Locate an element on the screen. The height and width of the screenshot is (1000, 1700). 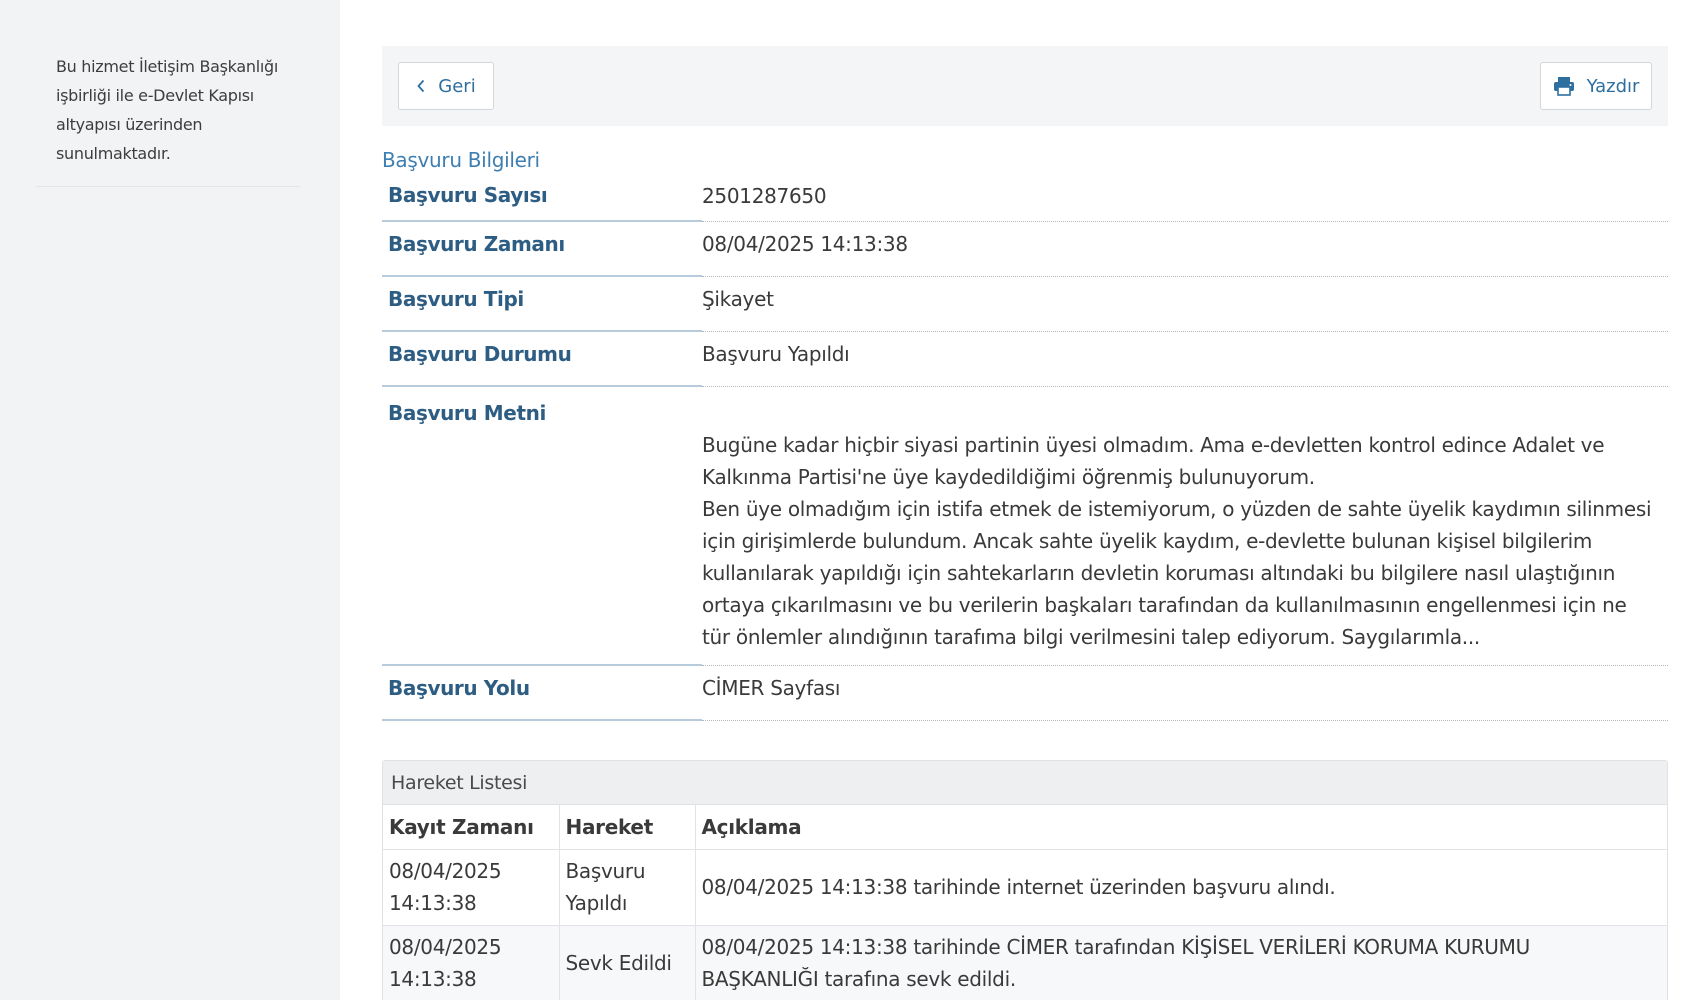
info-label: Başvuru Sayısı is located at coordinates (542, 200).